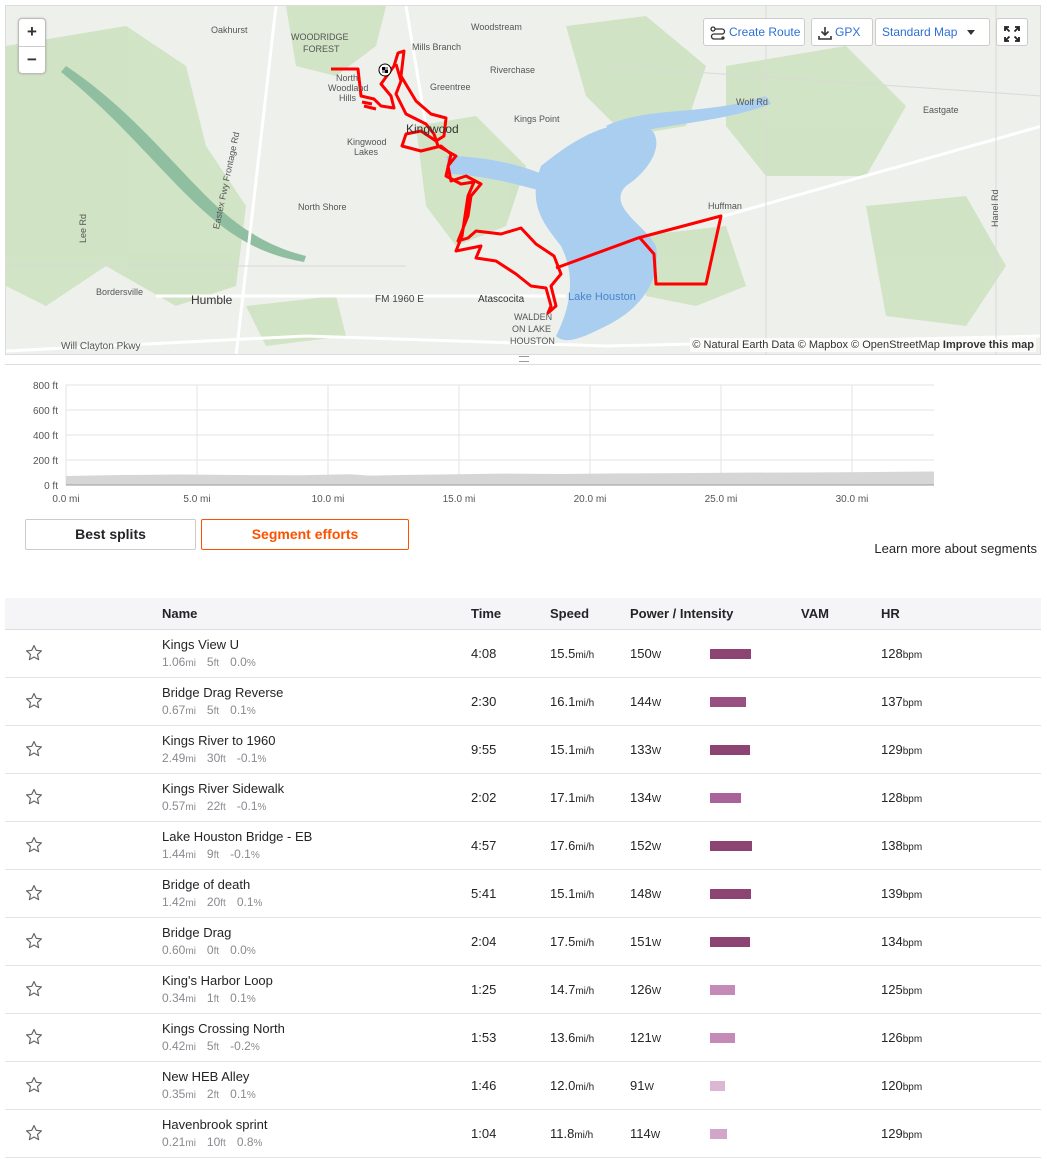 This screenshot has width=1047, height=1159. What do you see at coordinates (902, 1085) in the screenshot?
I see `effort-hr: 120bpm` at bounding box center [902, 1085].